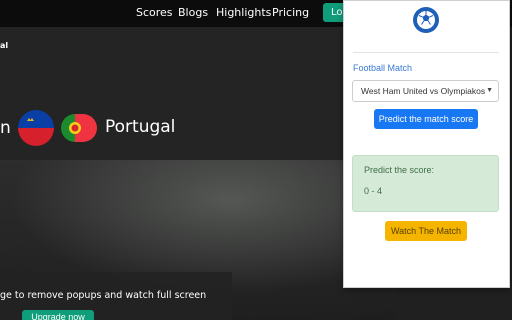  I want to click on nav-scores: Scores, so click(154, 12).